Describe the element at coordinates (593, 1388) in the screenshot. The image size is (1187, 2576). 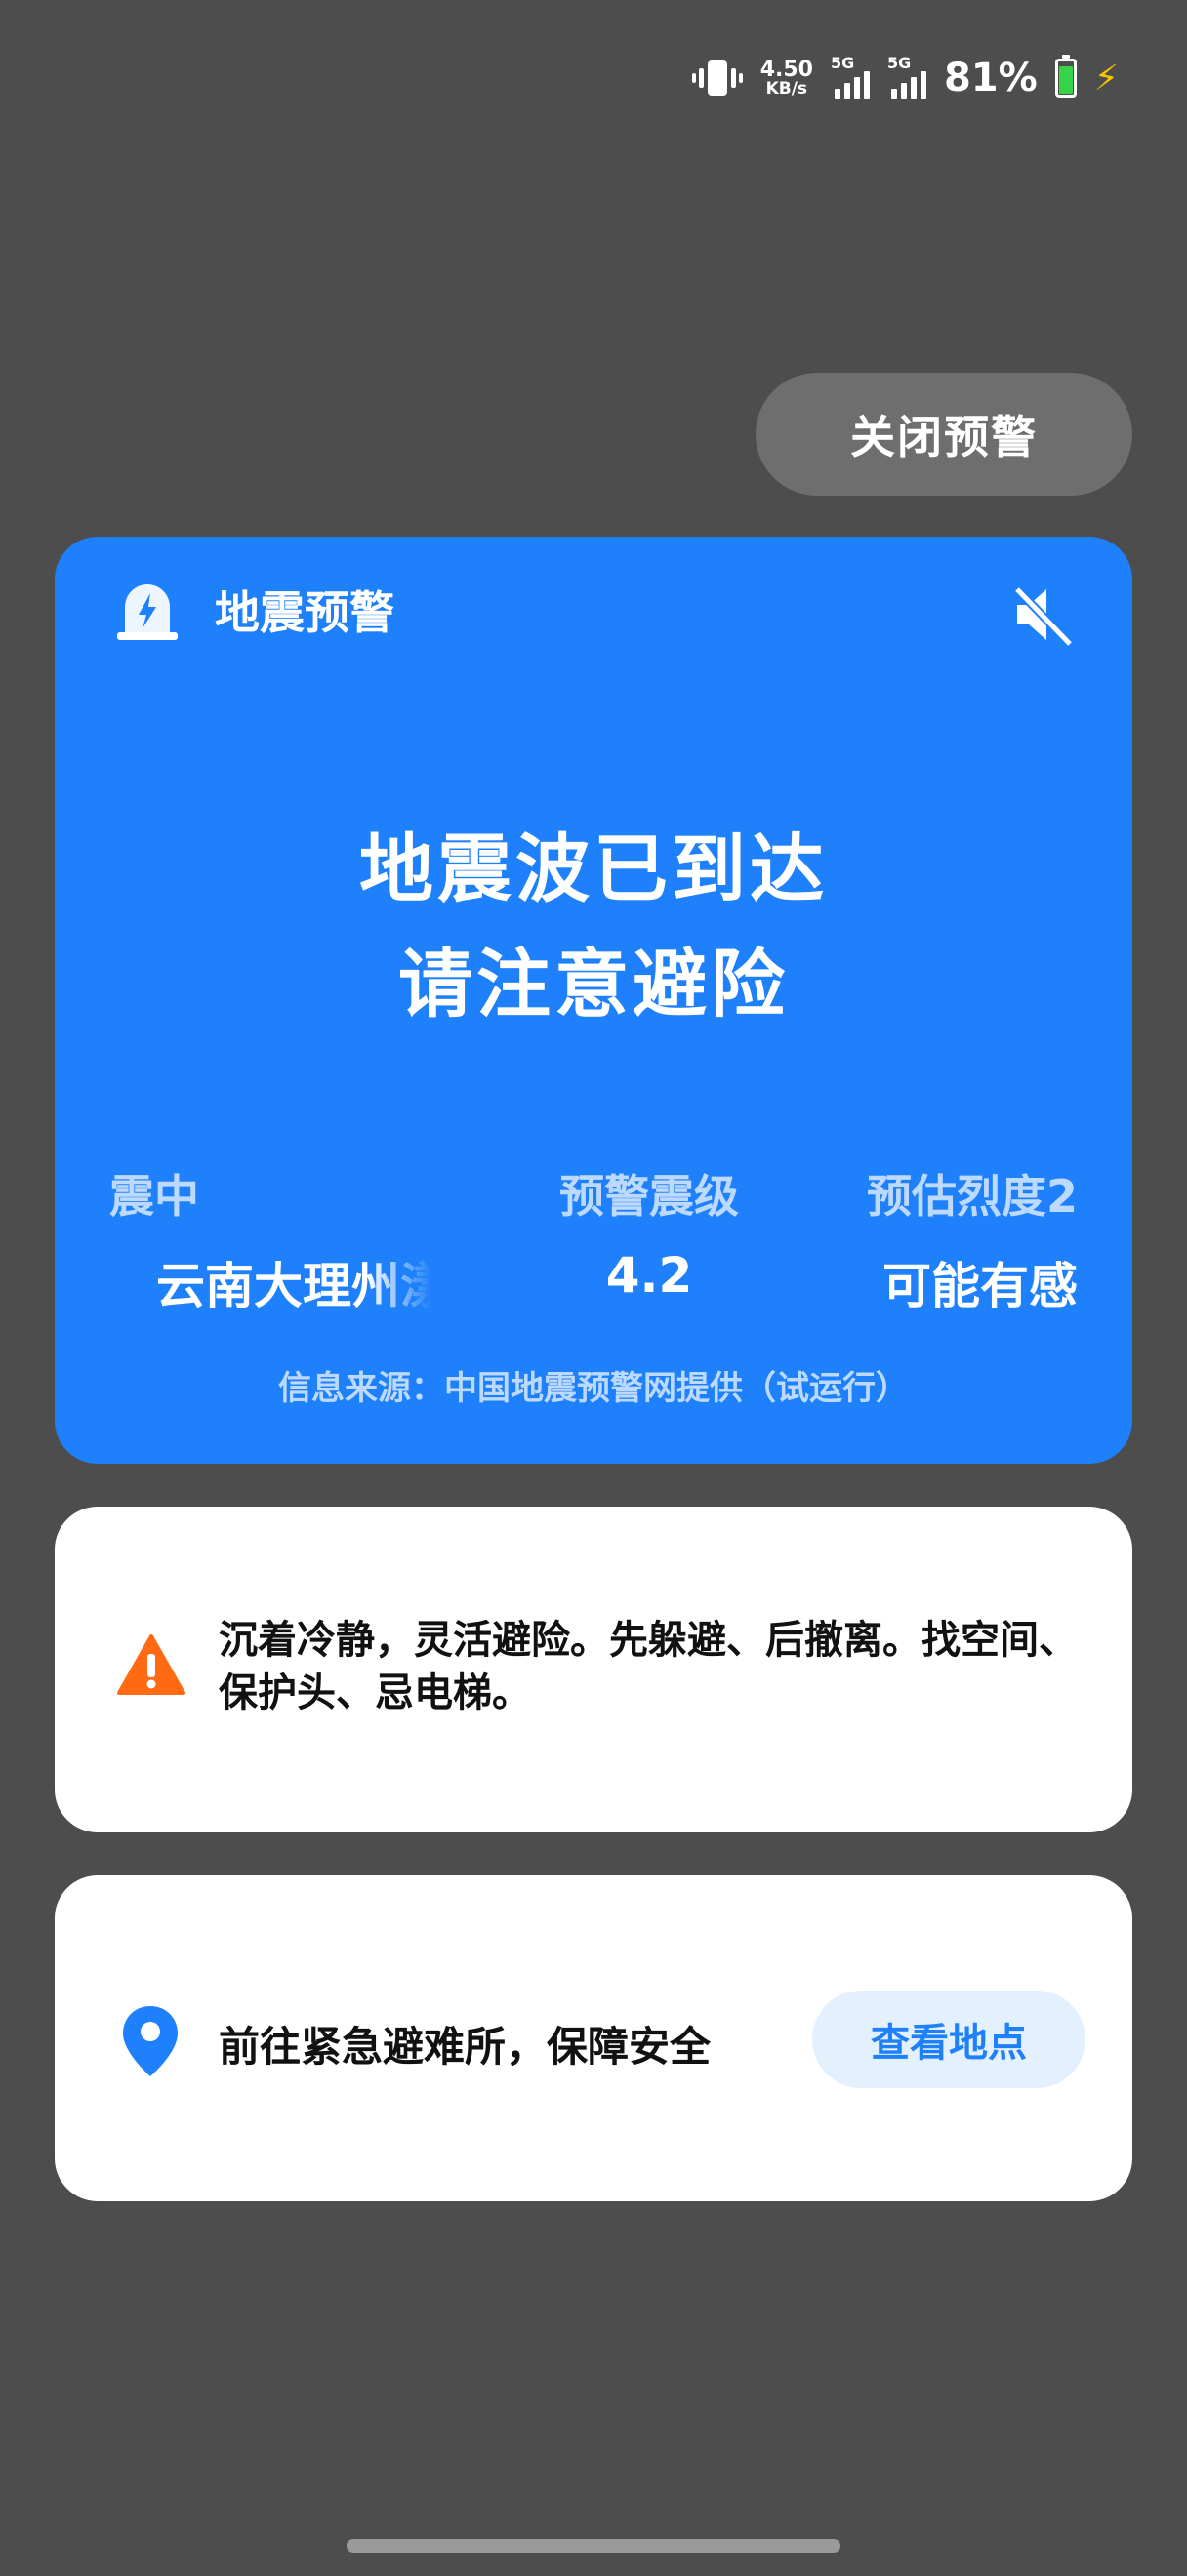
I see `info-source: 信息来源：中国地震预警网提供（试运行）` at that location.